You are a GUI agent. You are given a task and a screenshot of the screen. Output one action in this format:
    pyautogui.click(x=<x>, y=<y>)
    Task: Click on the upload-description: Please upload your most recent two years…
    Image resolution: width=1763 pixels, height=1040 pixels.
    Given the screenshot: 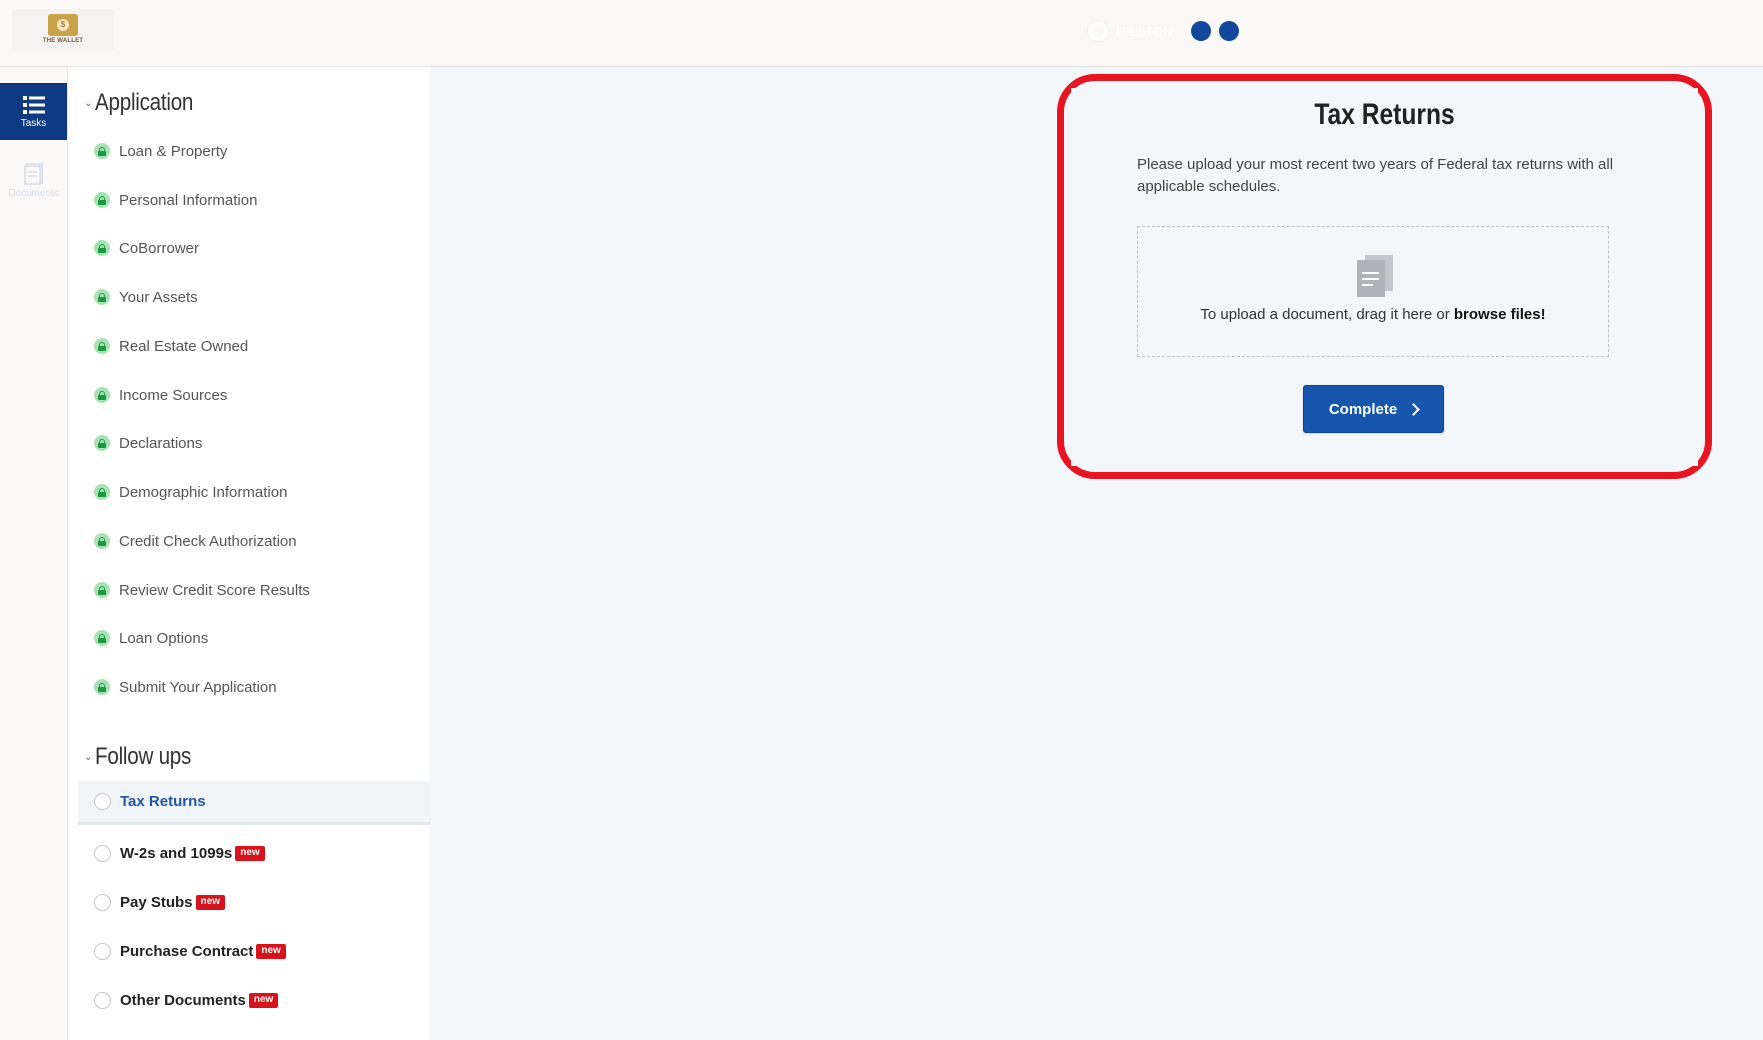 What is the action you would take?
    pyautogui.click(x=1375, y=175)
    